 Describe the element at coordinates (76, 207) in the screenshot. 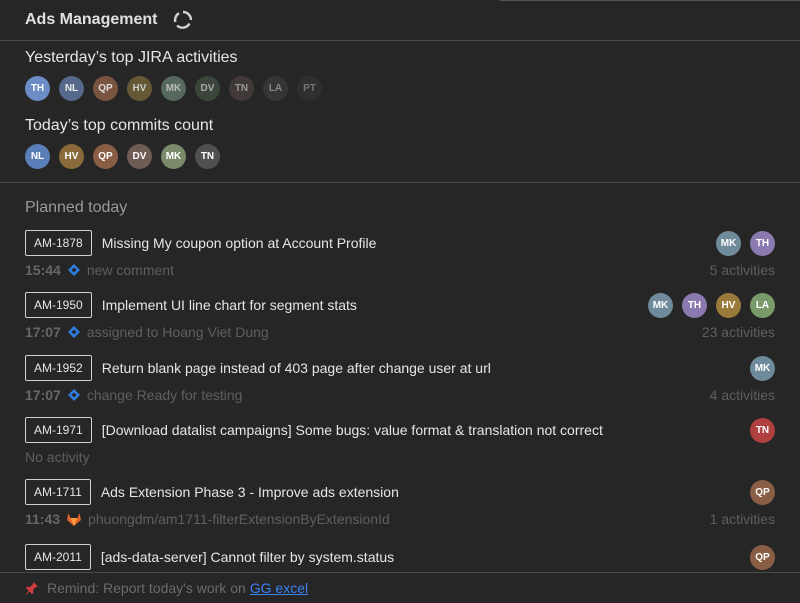

I see `planned-today-title: Planned today` at that location.